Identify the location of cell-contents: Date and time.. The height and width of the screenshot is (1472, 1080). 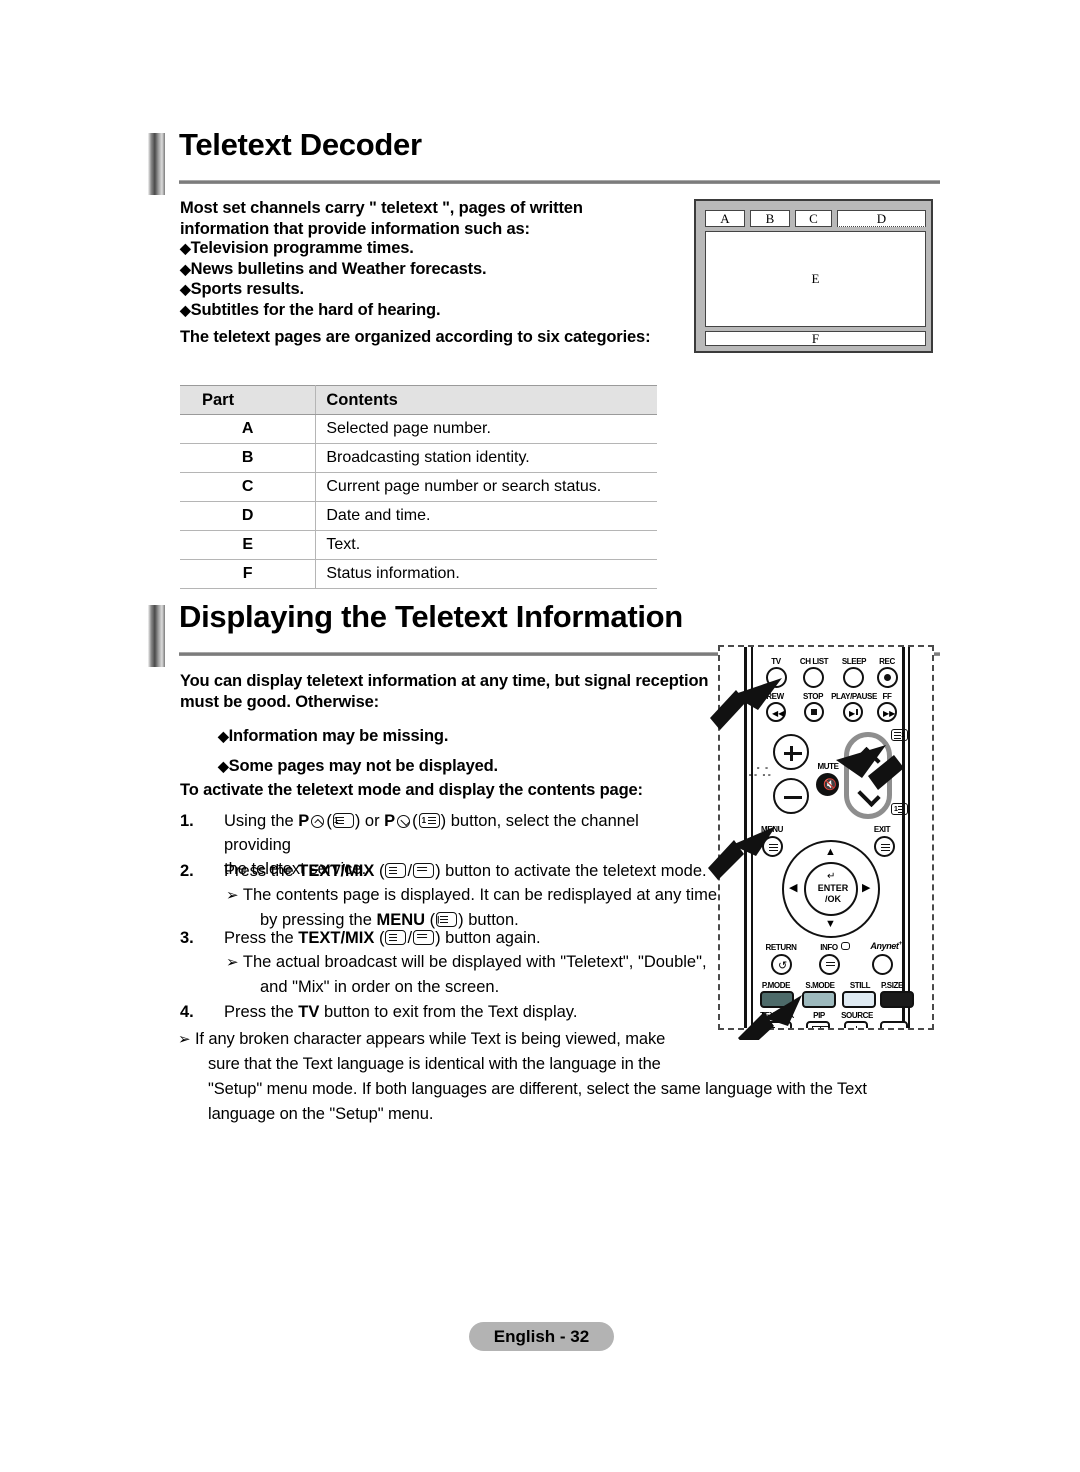
(486, 516).